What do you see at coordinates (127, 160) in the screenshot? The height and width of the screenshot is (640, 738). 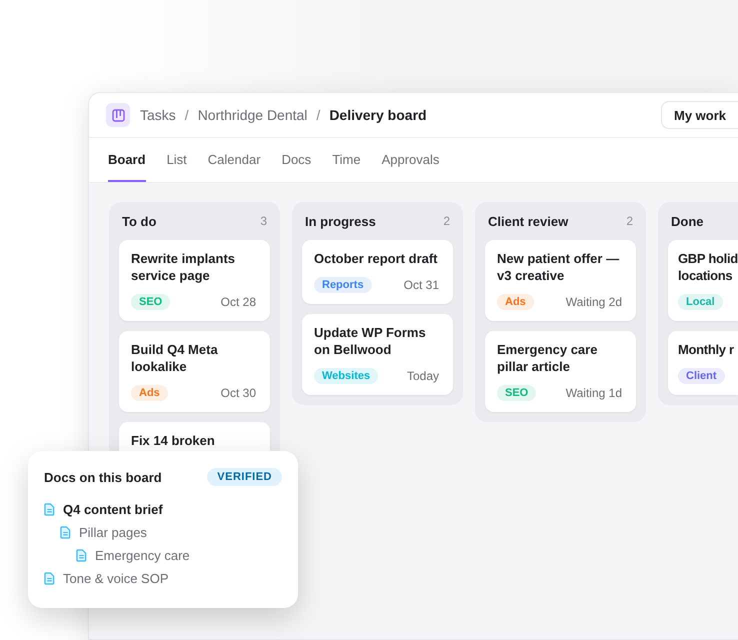 I see `tab: Board` at bounding box center [127, 160].